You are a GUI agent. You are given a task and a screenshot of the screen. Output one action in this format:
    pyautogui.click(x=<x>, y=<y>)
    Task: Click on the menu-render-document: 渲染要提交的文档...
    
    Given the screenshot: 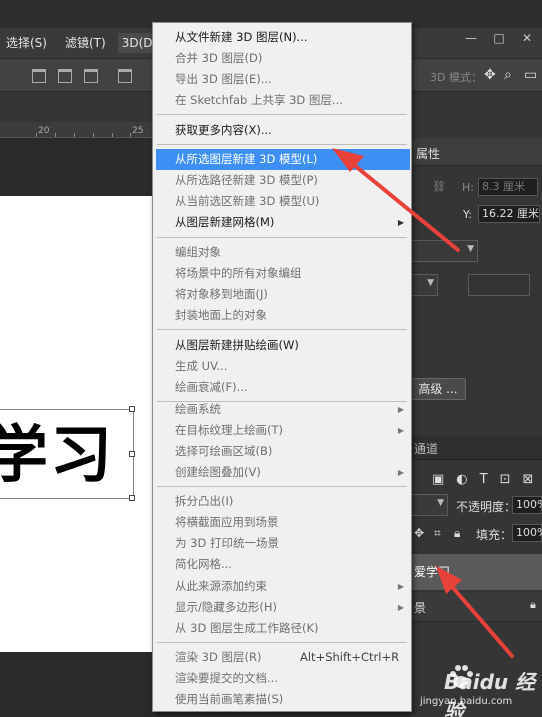 What is the action you would take?
    pyautogui.click(x=282, y=678)
    